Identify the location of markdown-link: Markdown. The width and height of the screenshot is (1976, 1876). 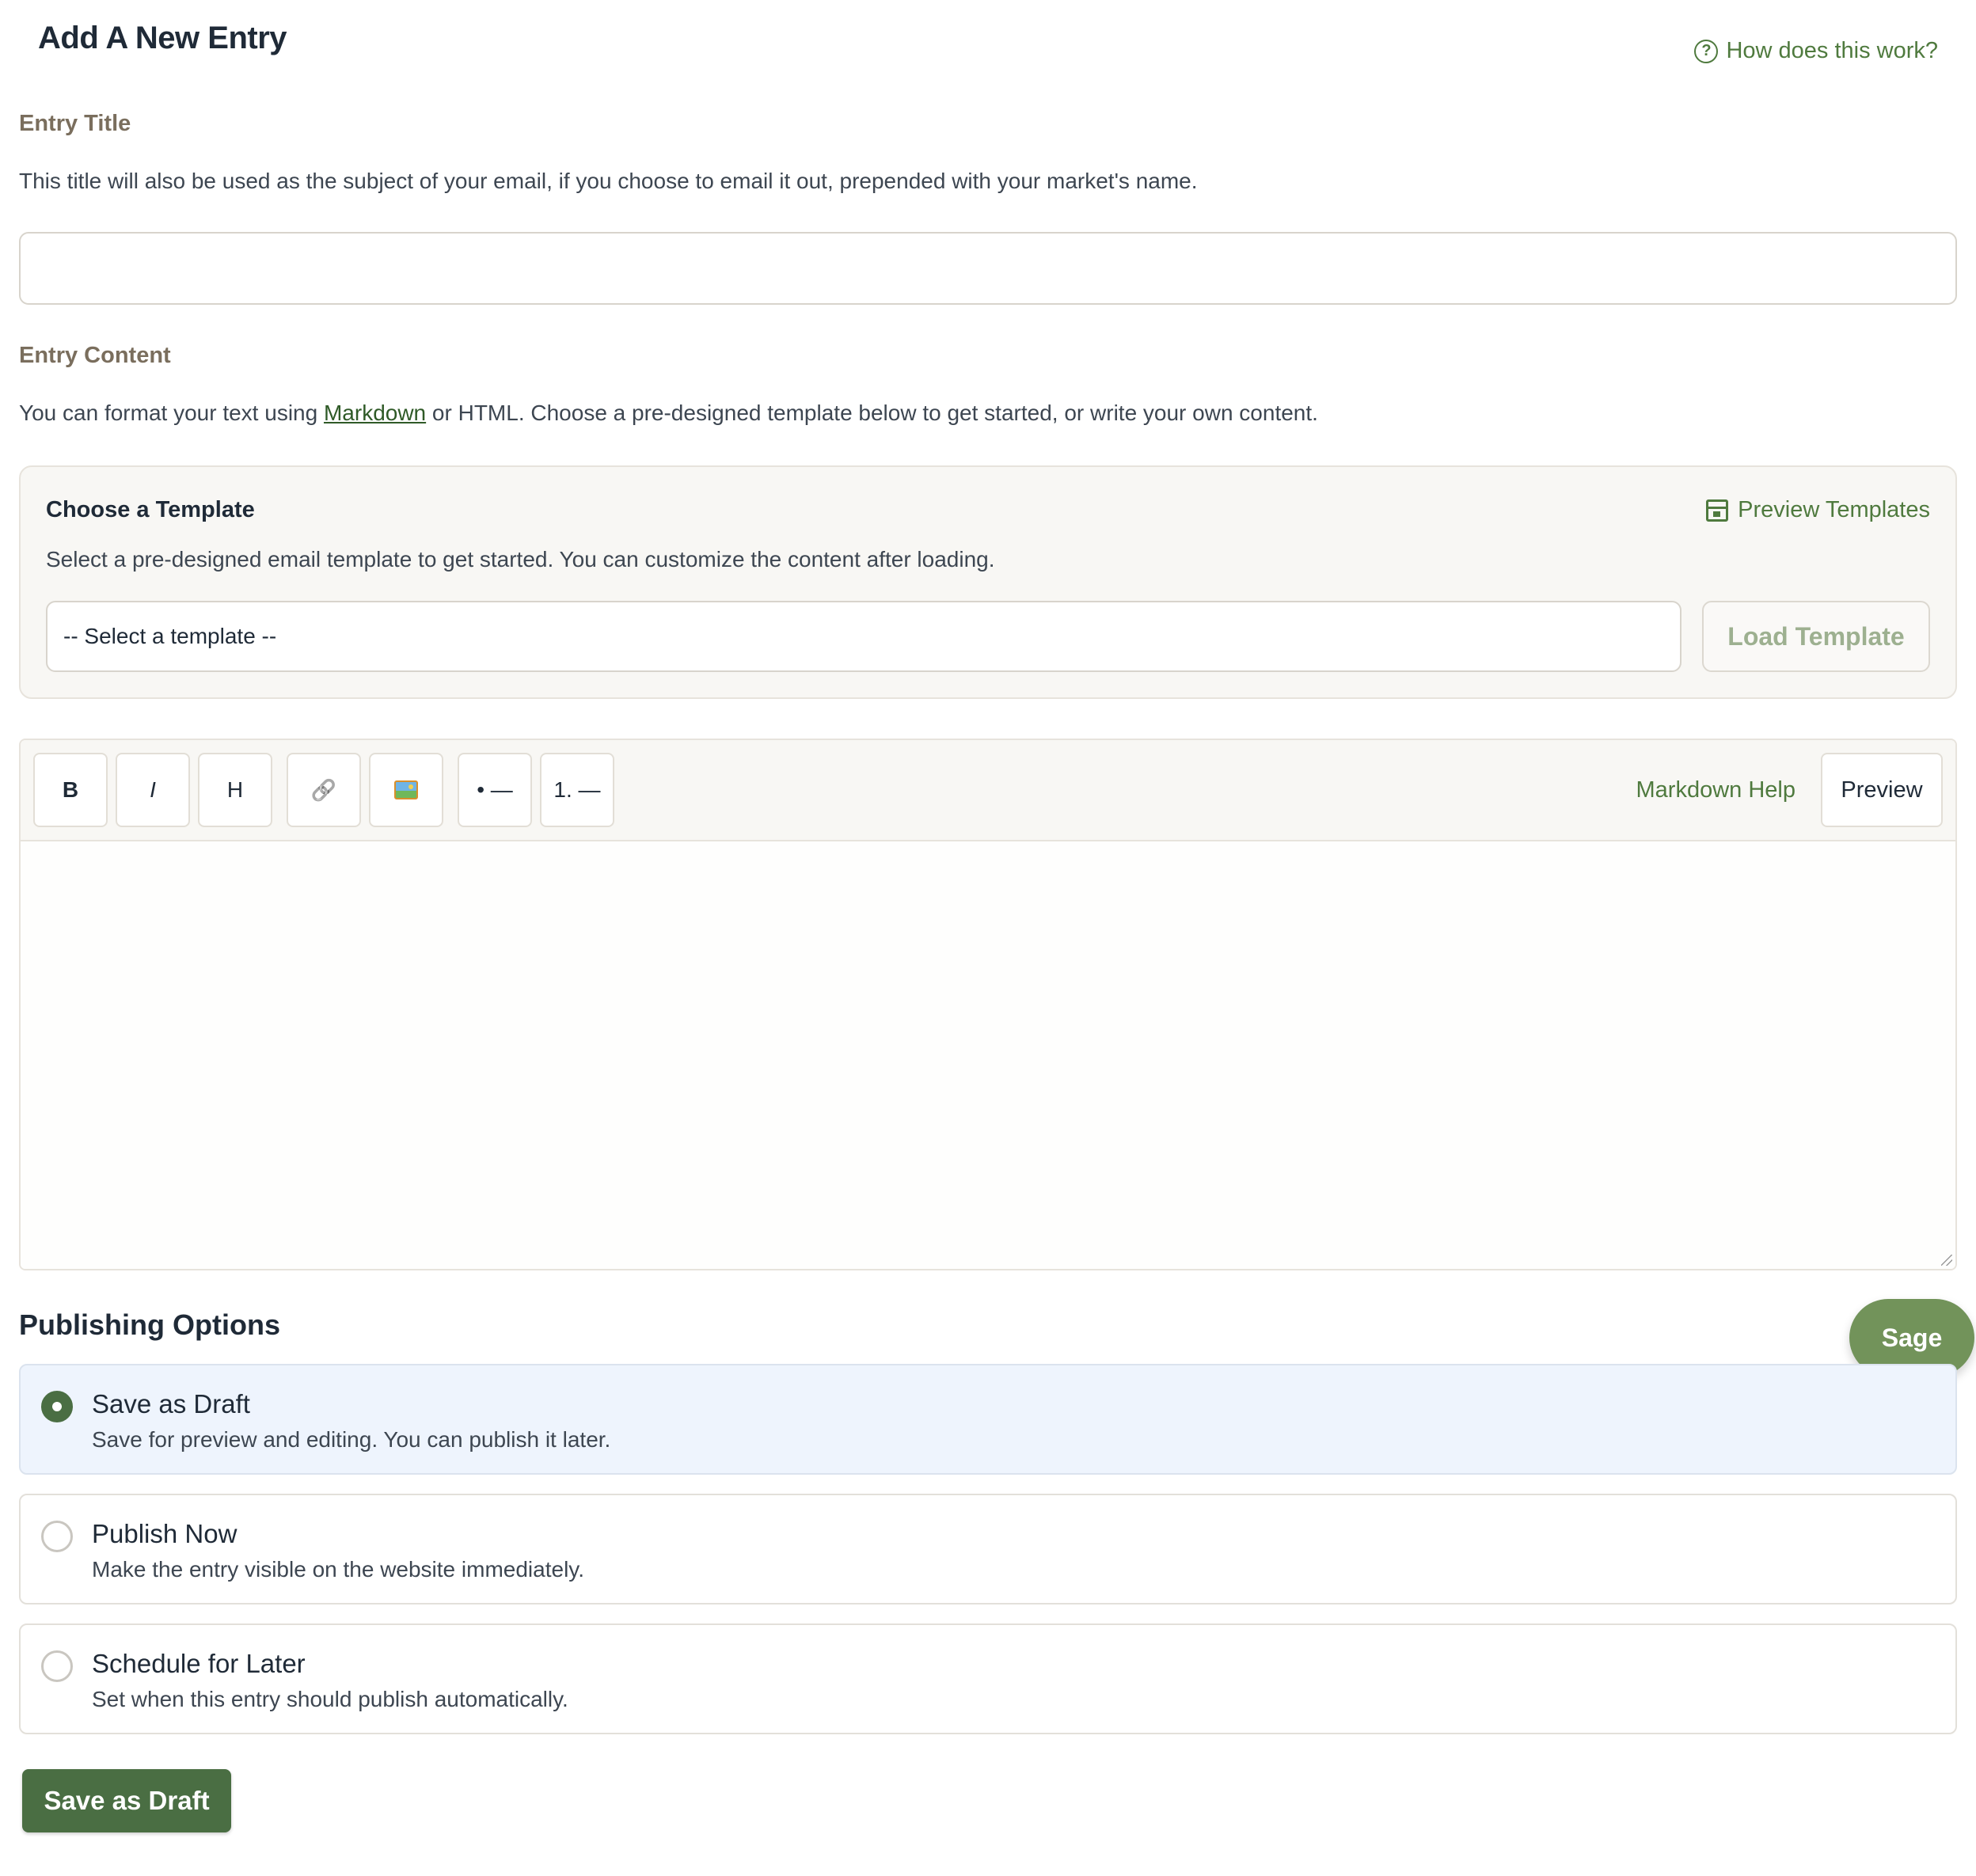
(375, 413).